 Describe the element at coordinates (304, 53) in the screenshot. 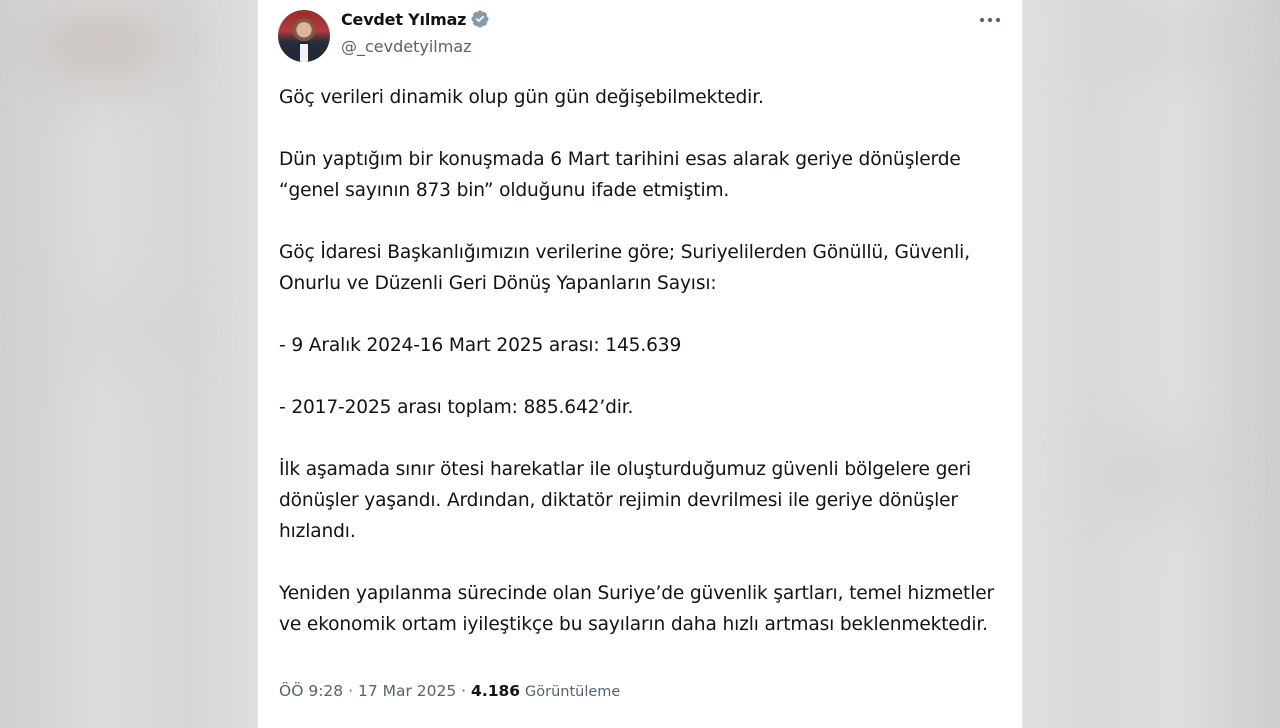

I see `avatar-shirt` at that location.